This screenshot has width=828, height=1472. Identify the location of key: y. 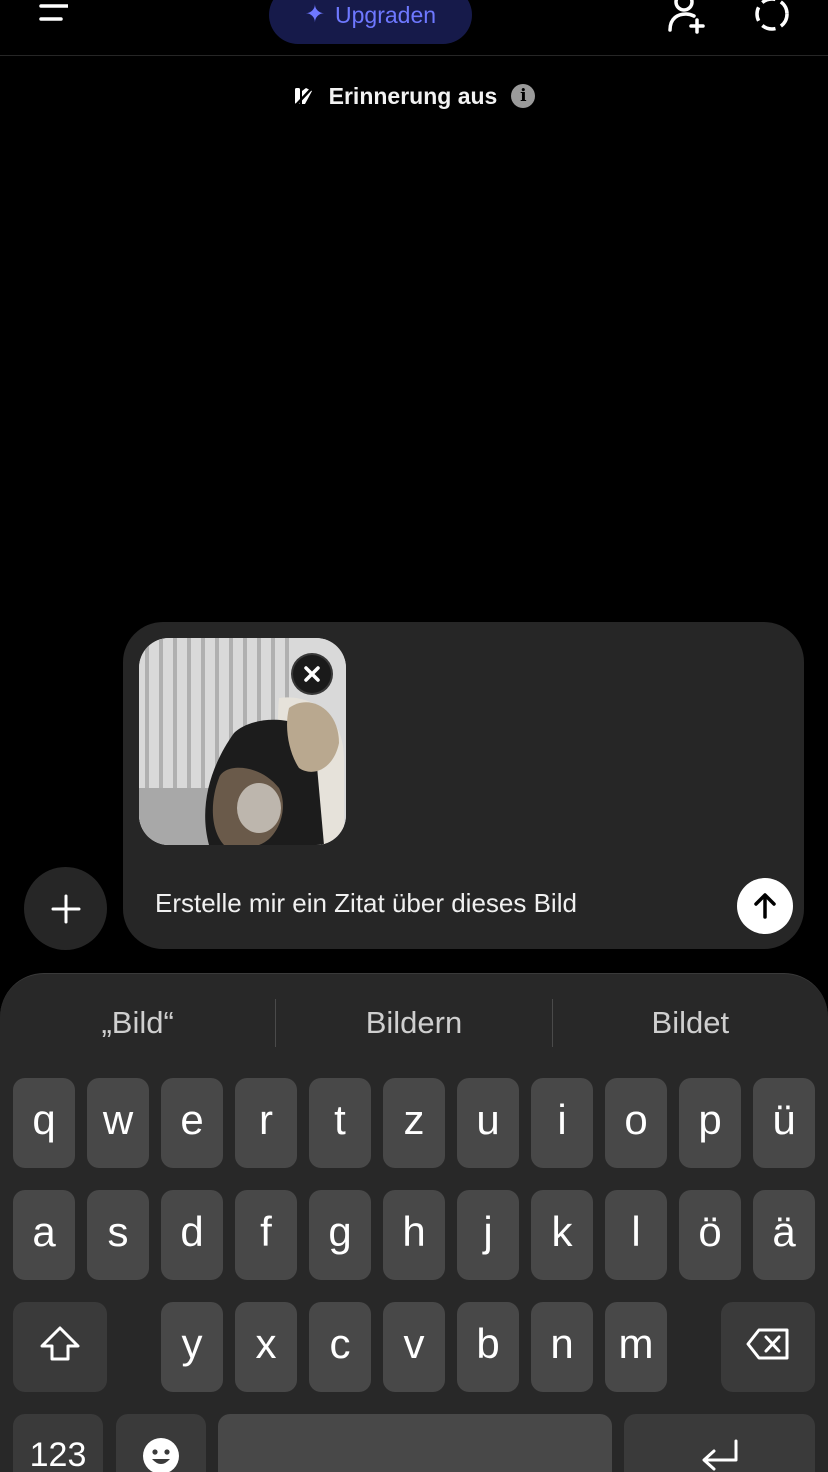
(192, 1347).